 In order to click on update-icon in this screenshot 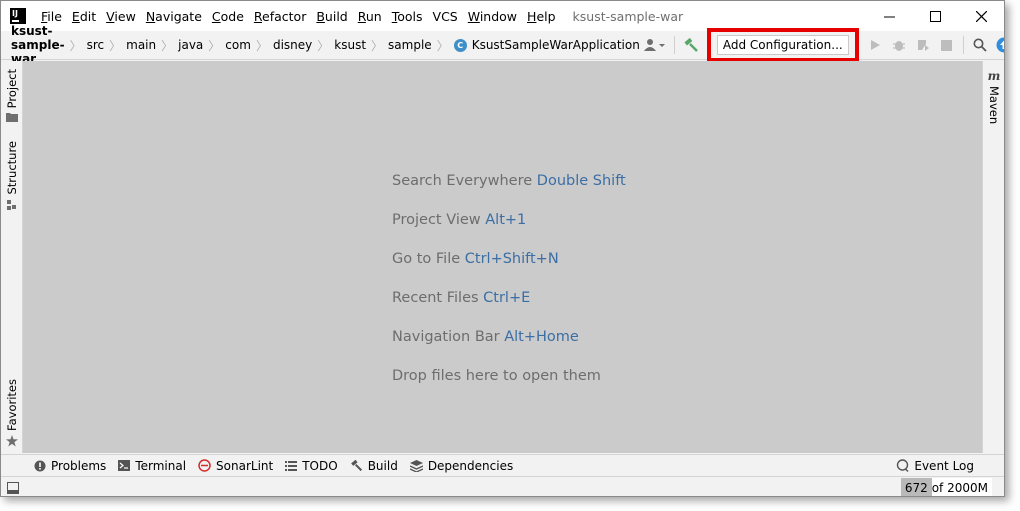, I will do `click(1000, 45)`.